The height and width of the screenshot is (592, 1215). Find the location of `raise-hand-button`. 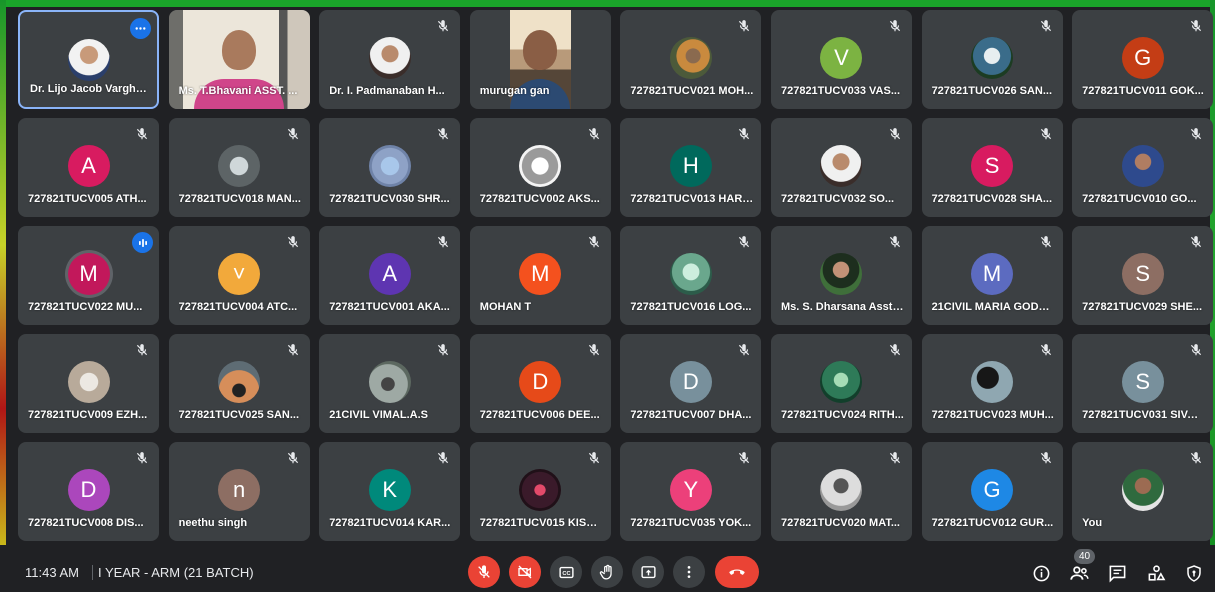

raise-hand-button is located at coordinates (607, 572).